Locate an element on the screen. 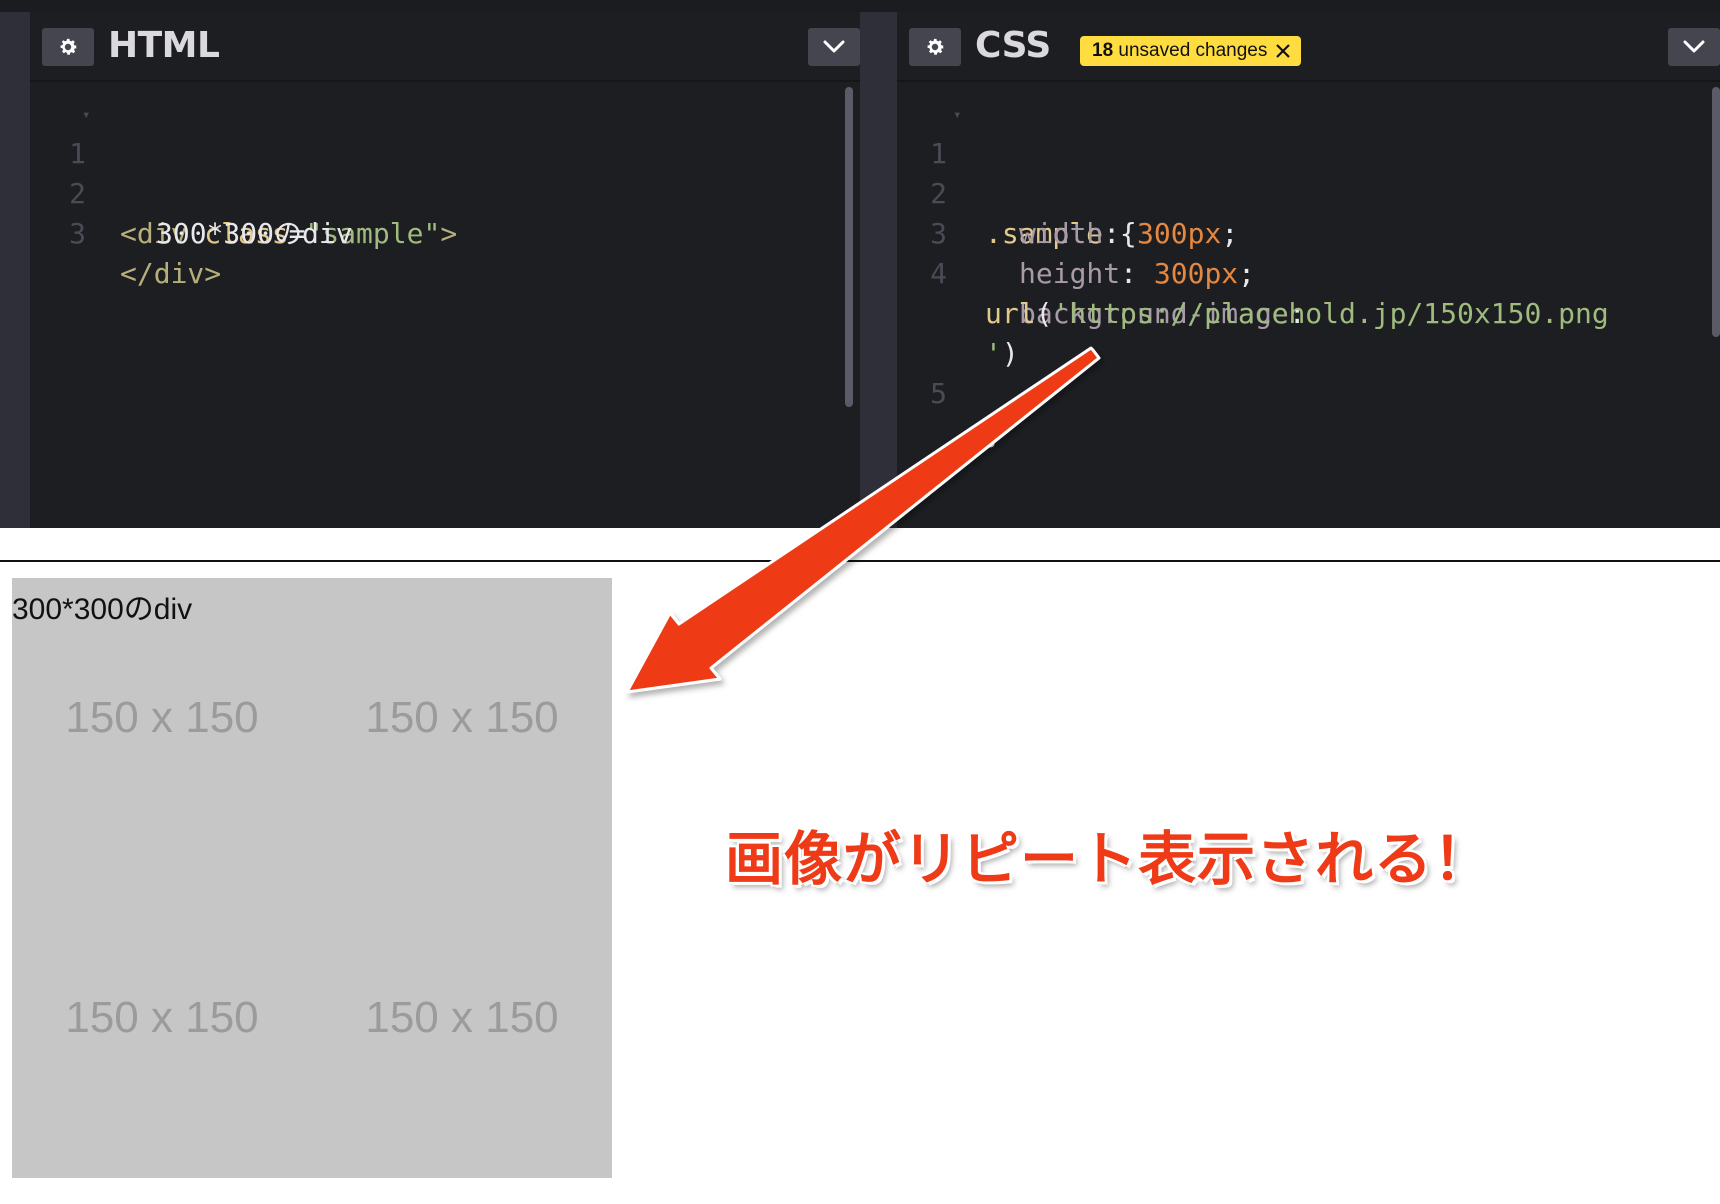 This screenshot has width=1720, height=1204. code-token: 'https://placehold.jp/150x150.png is located at coordinates (1330, 313).